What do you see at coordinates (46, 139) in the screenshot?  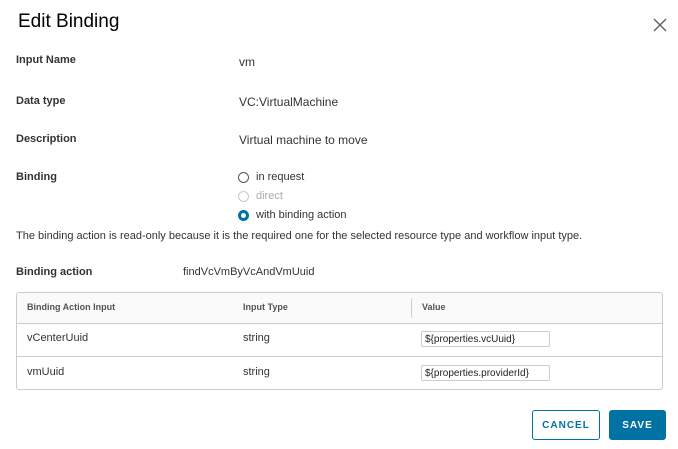 I see `description-label: Description` at bounding box center [46, 139].